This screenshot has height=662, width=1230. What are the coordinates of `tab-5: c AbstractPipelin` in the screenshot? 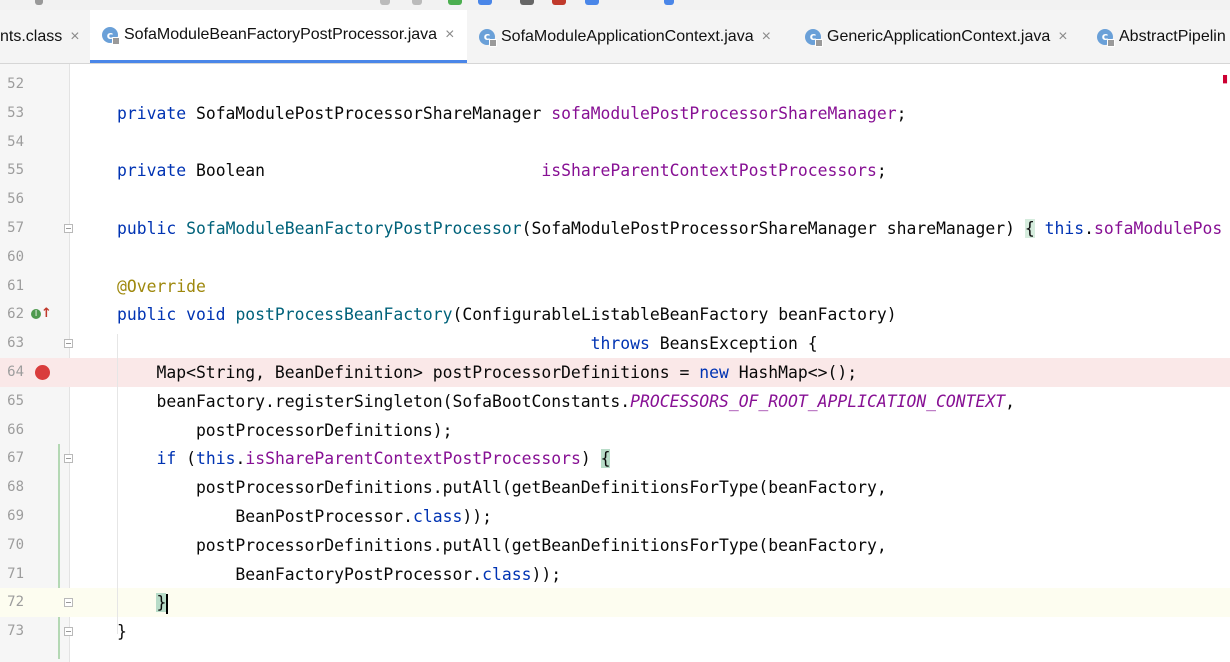 It's located at (1157, 36).